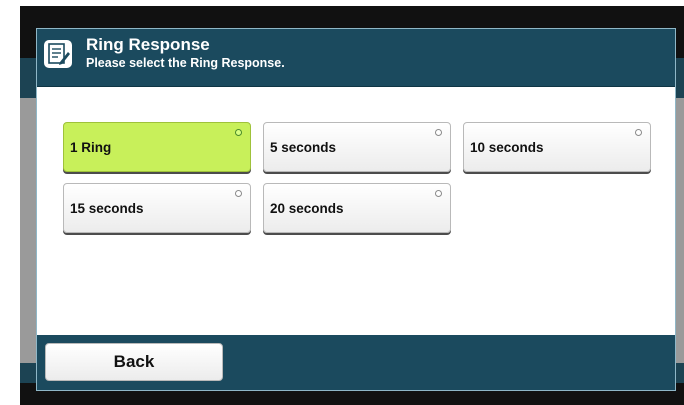  Describe the element at coordinates (307, 208) in the screenshot. I see `option-label: 20 seconds` at that location.